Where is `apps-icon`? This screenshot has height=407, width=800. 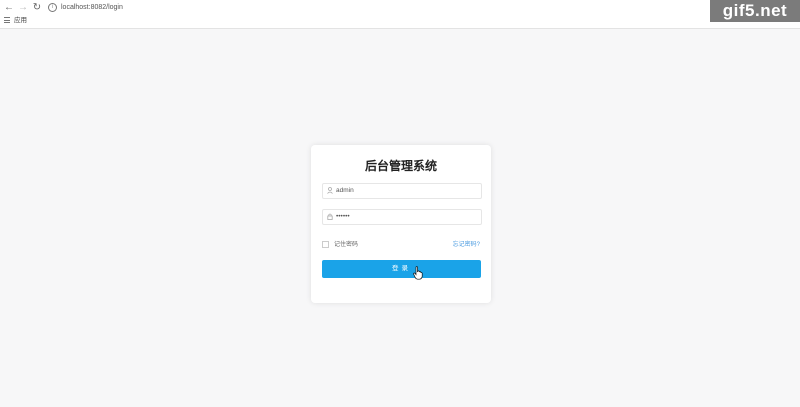 apps-icon is located at coordinates (7, 20).